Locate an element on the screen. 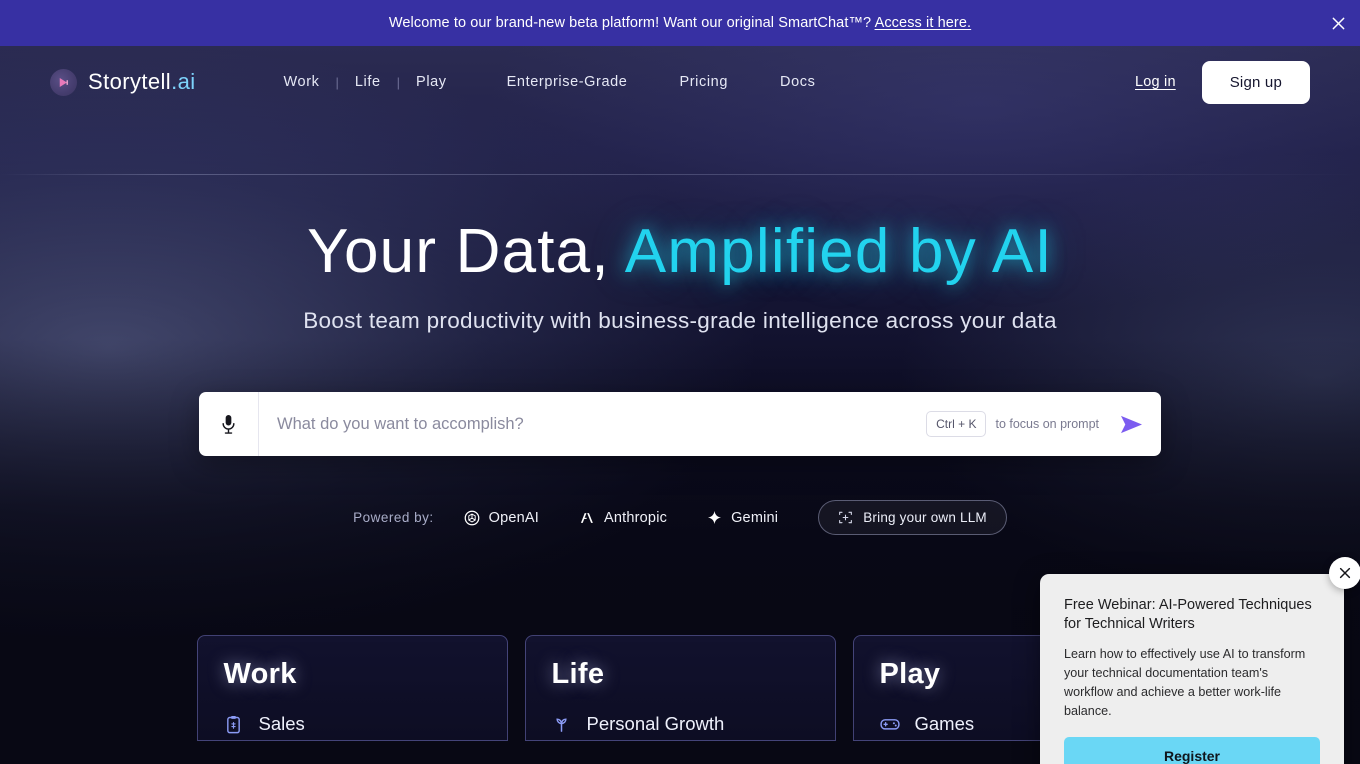 The image size is (1360, 764). headline-plain: Your Data, is located at coordinates (466, 251).